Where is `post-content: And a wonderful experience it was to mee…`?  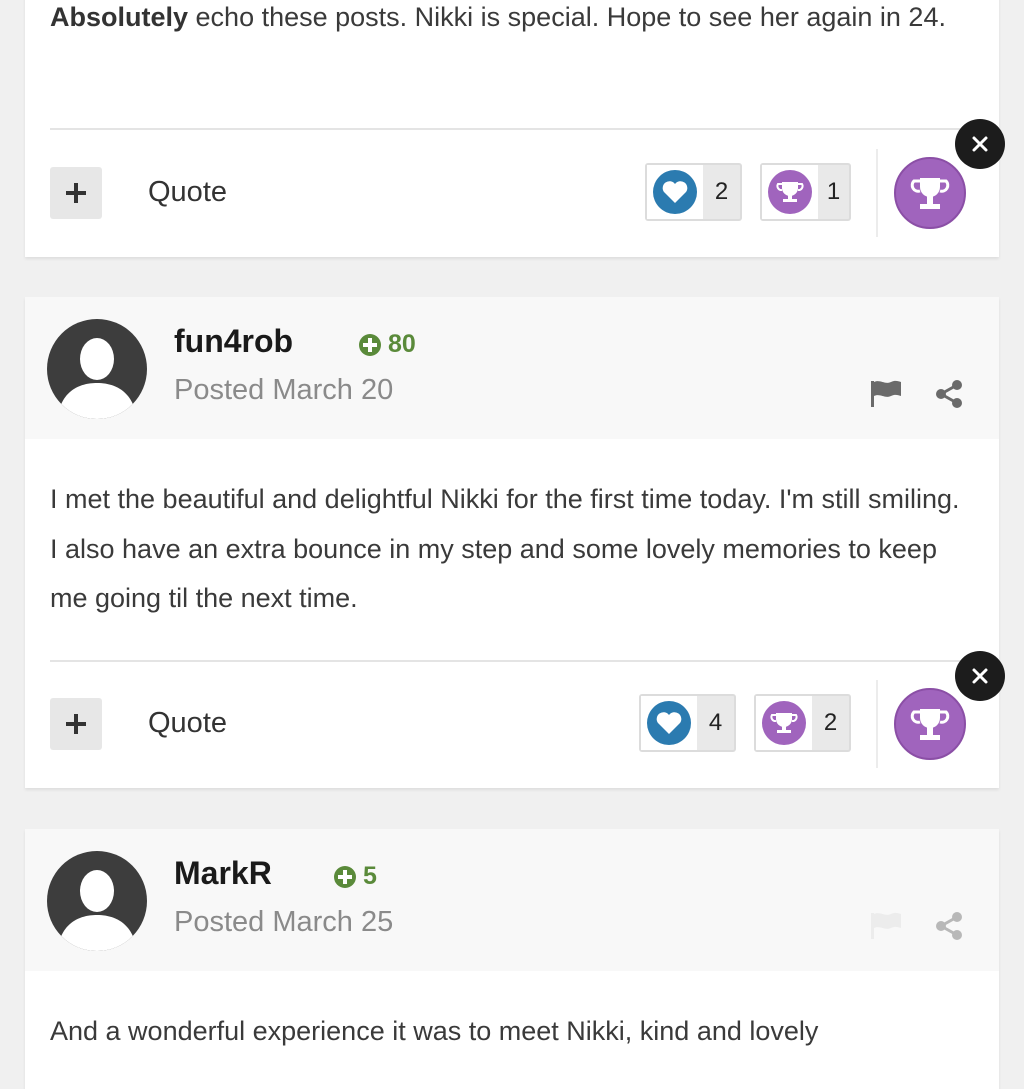
post-content: And a wonderful experience it was to mee… is located at coordinates (434, 1031).